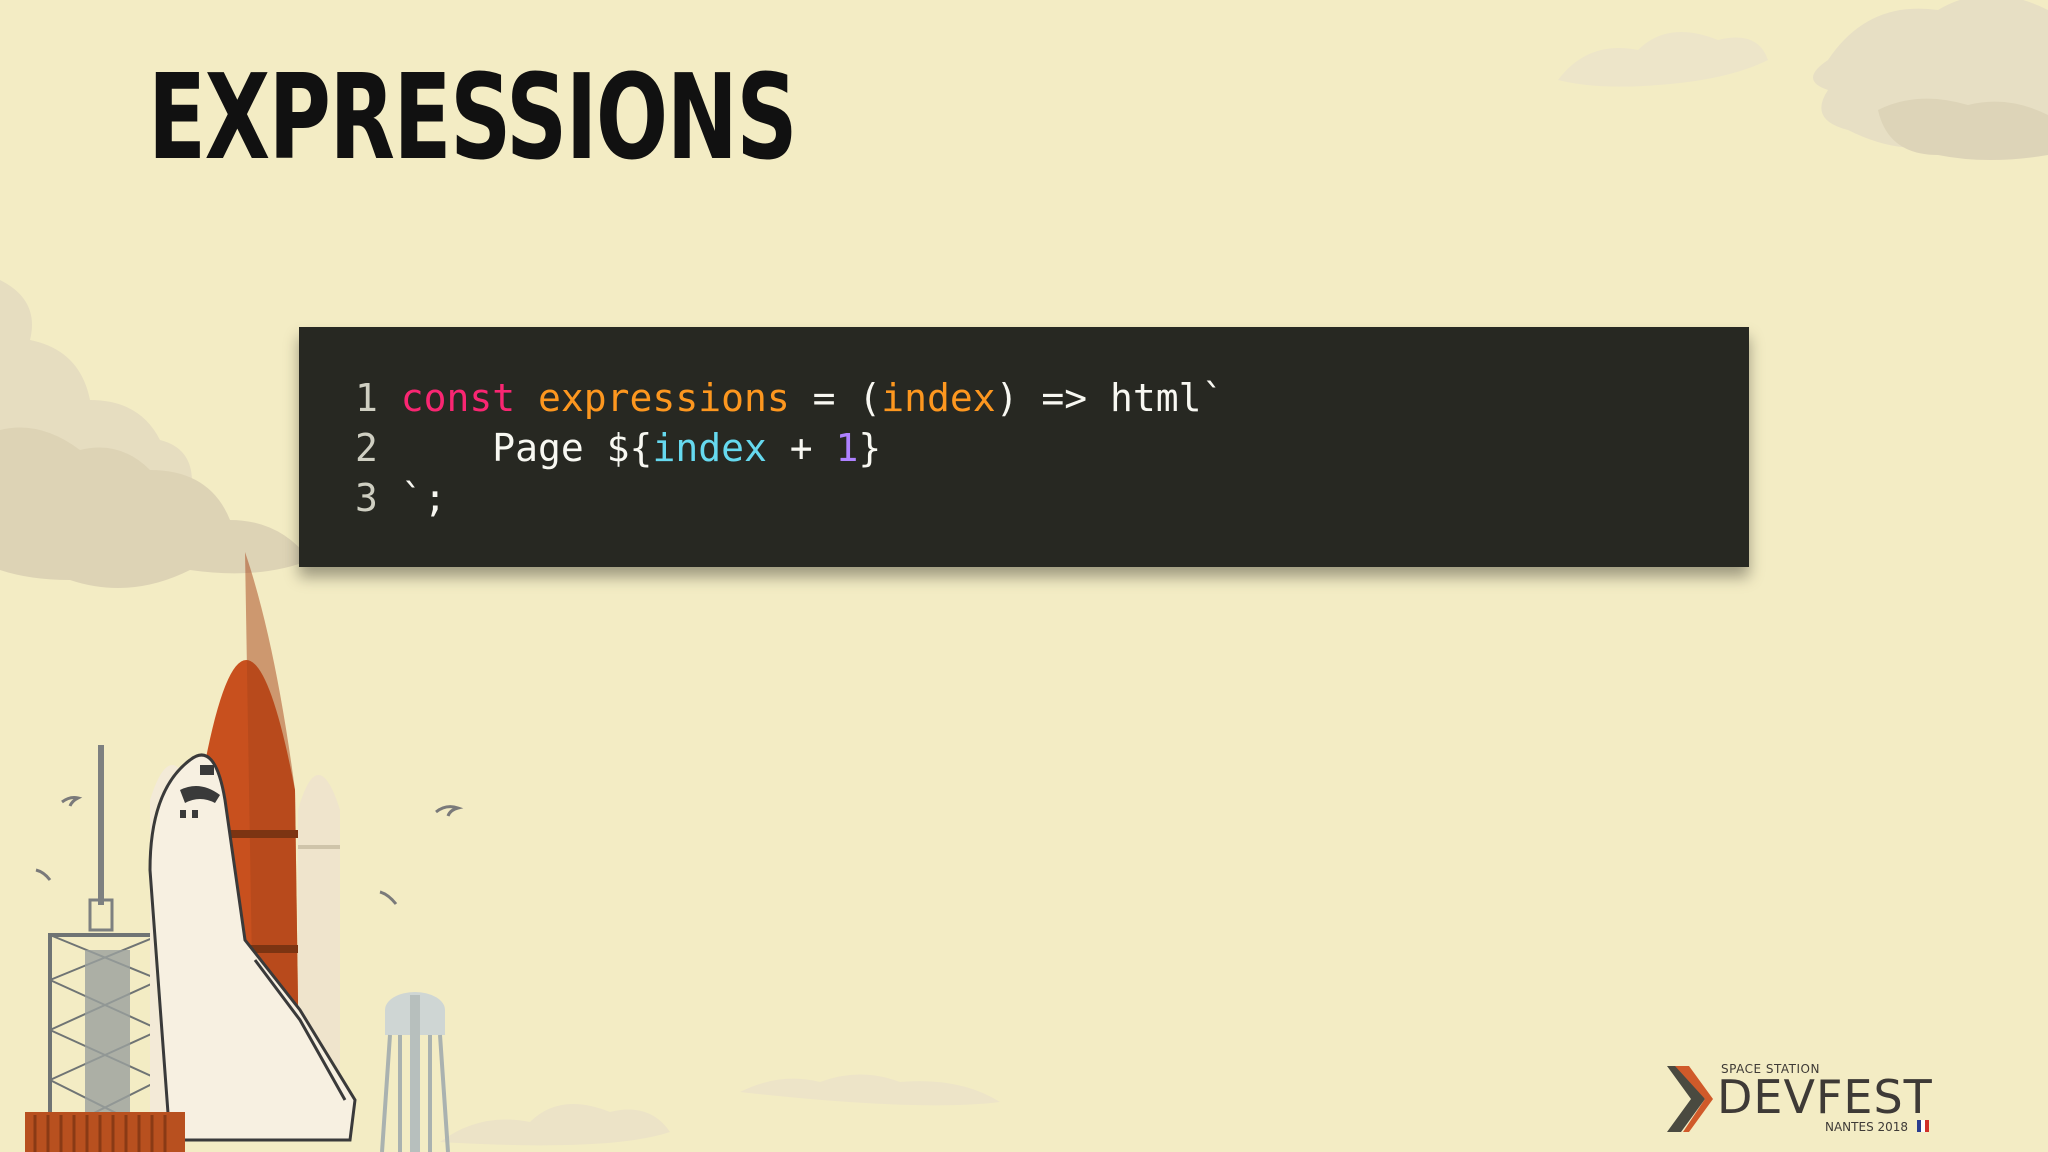 The width and height of the screenshot is (2048, 1152). I want to click on code-line: 3 `;, so click(789, 498).